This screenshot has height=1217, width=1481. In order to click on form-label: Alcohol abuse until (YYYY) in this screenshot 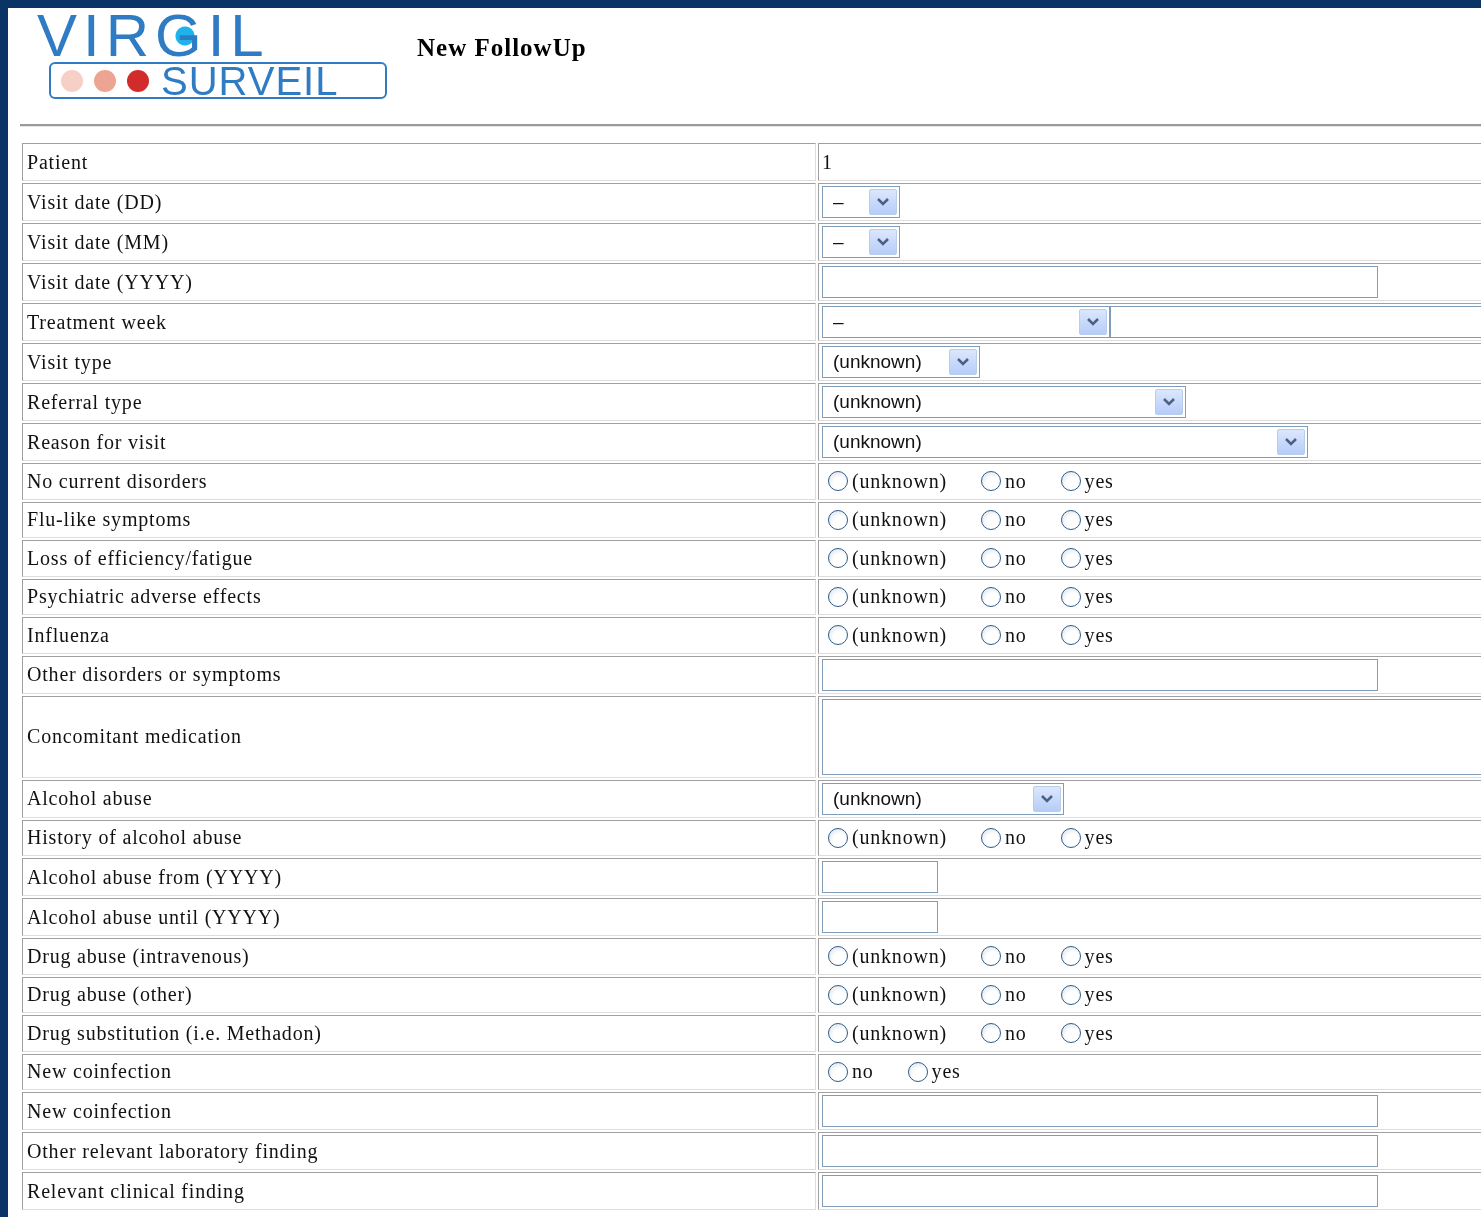, I will do `click(419, 917)`.